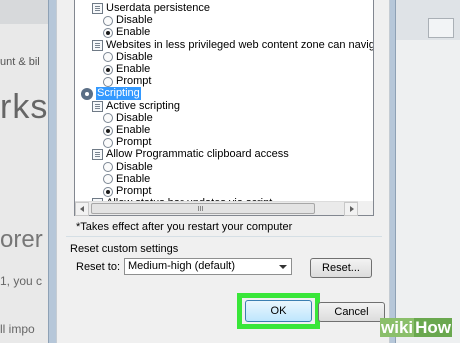  I want to click on list-item-label: Userdata persistence, so click(158, 8).